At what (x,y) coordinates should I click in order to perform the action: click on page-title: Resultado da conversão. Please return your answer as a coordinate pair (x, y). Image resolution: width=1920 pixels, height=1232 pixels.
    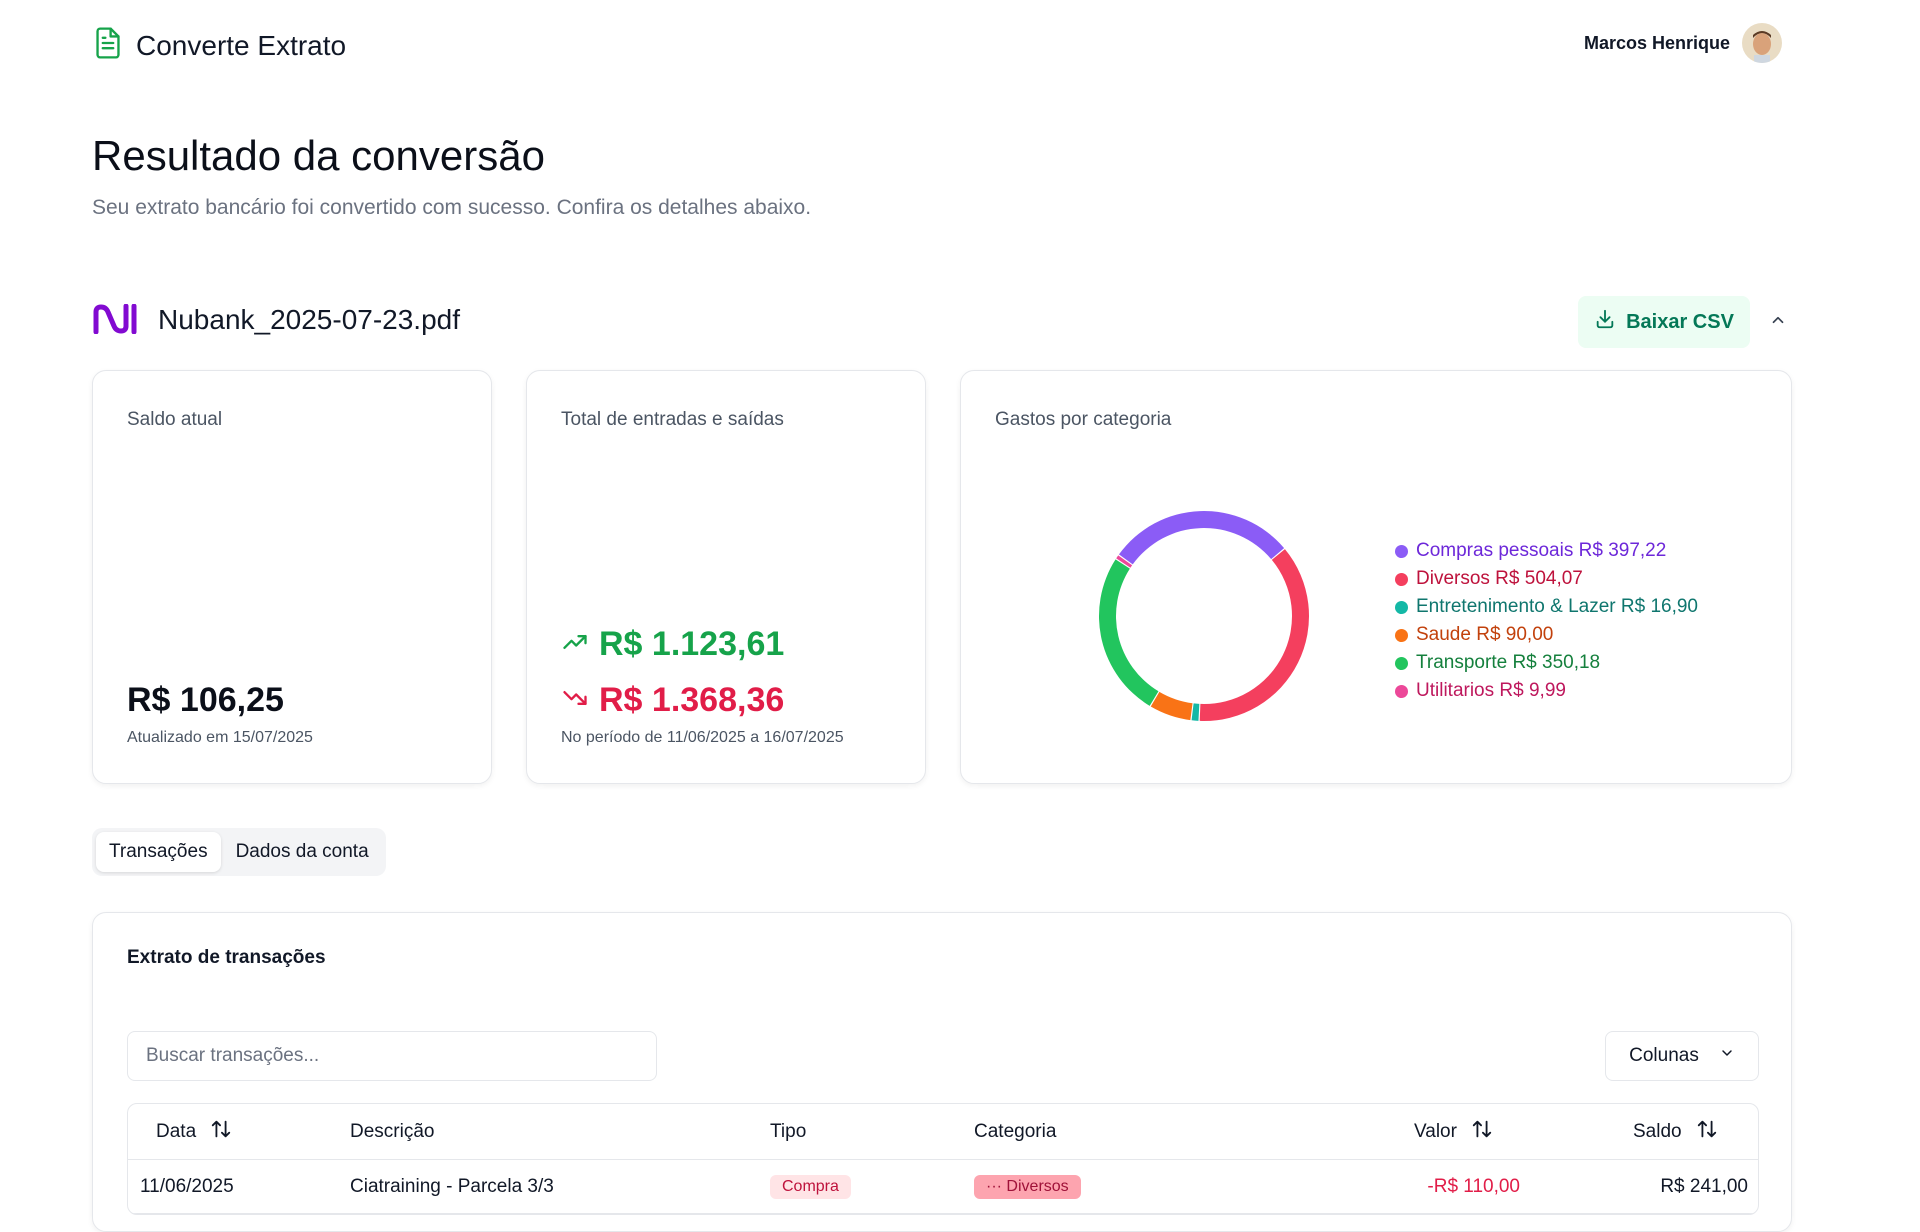
    Looking at the image, I should click on (318, 155).